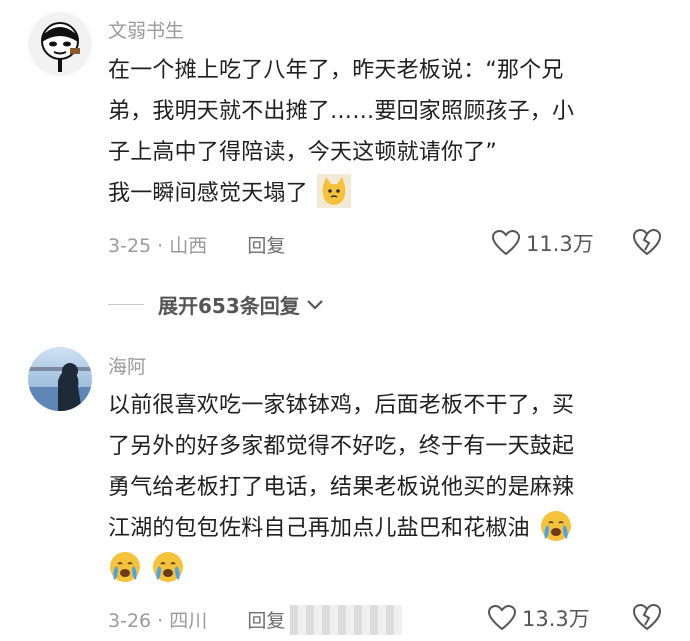  I want to click on comment-line-with-emoji: 江湖的包包佐料自己再加点儿盐巴和花椒油, so click(388, 528).